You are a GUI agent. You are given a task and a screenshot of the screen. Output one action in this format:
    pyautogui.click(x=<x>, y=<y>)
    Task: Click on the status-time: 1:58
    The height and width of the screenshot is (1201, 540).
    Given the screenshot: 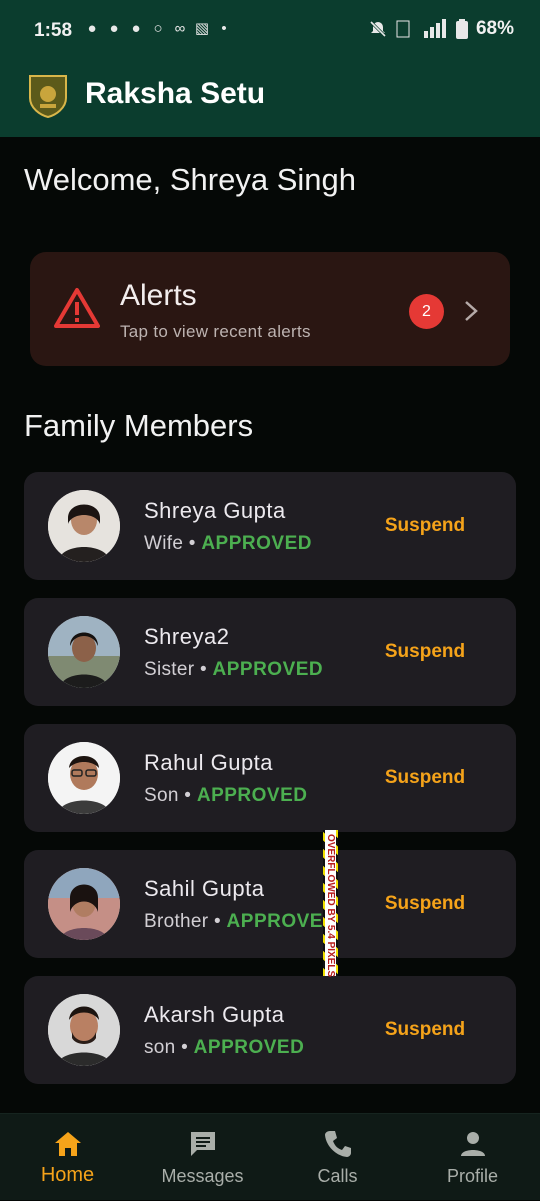 What is the action you would take?
    pyautogui.click(x=53, y=30)
    